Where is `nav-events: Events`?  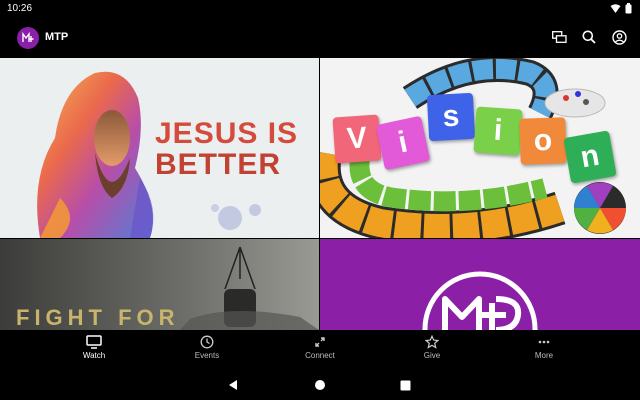
nav-events: Events is located at coordinates (207, 347).